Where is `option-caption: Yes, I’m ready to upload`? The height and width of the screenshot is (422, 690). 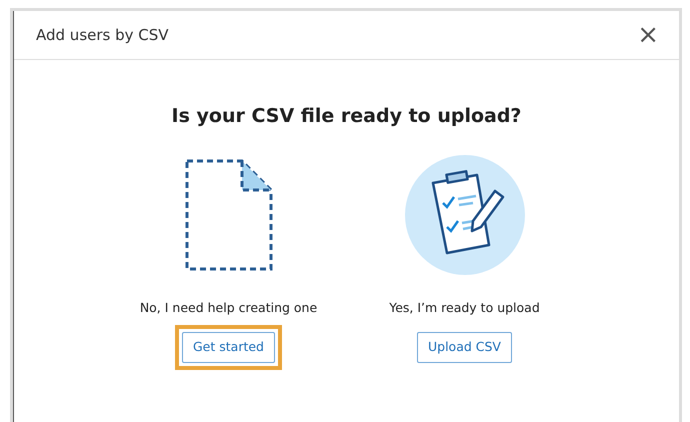
option-caption: Yes, I’m ready to upload is located at coordinates (464, 307).